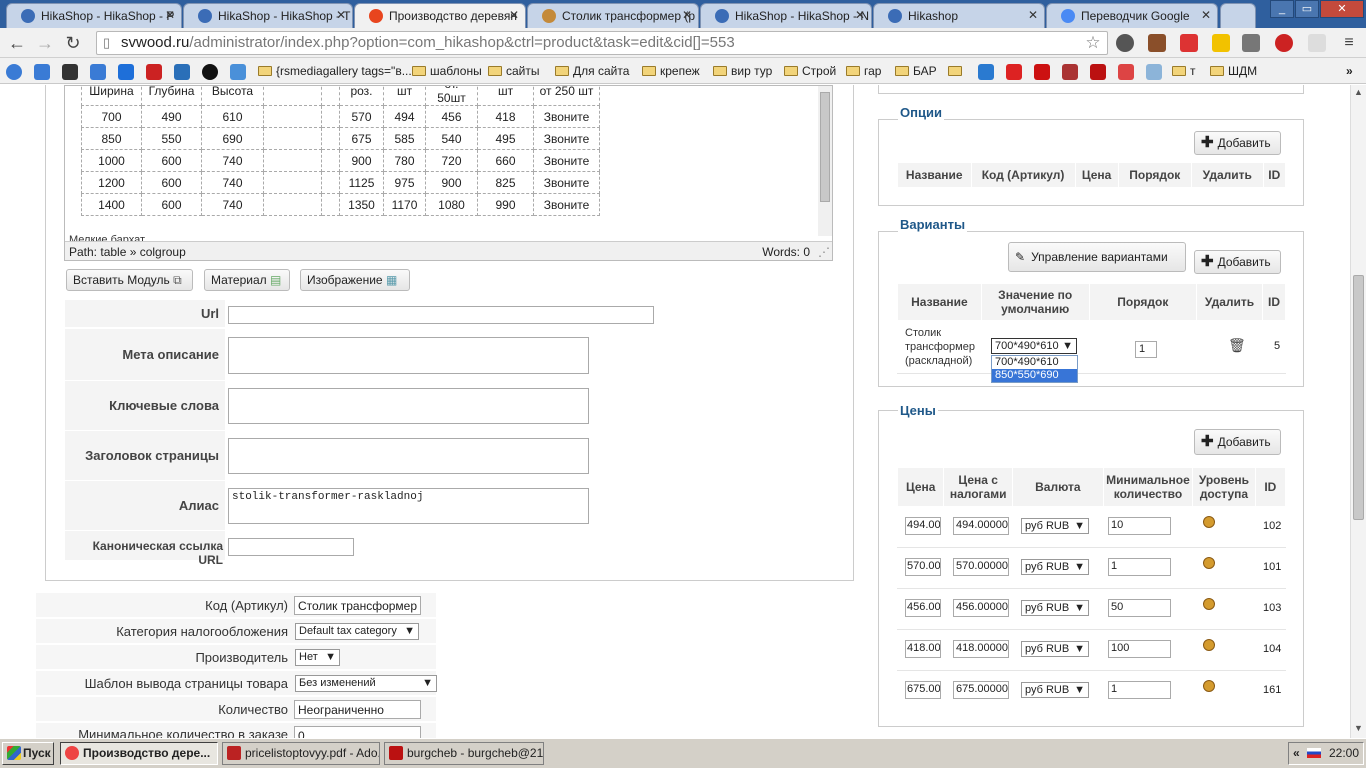  Describe the element at coordinates (1126, 72) in the screenshot. I see `gmail-icon` at that location.